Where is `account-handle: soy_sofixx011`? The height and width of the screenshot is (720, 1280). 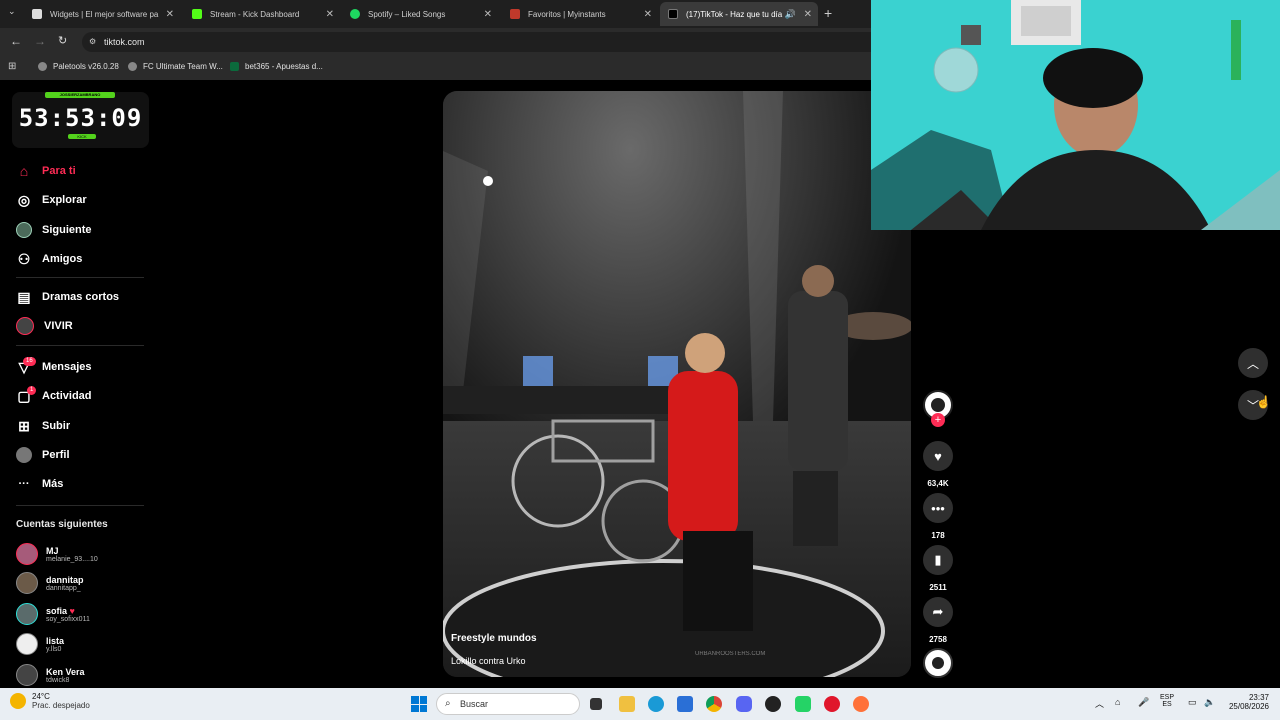 account-handle: soy_sofixx011 is located at coordinates (68, 619).